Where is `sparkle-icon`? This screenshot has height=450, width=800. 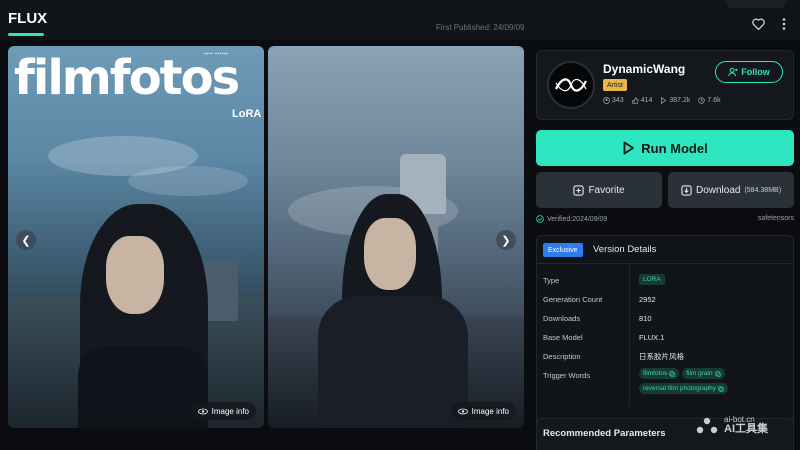 sparkle-icon is located at coordinates (702, 100).